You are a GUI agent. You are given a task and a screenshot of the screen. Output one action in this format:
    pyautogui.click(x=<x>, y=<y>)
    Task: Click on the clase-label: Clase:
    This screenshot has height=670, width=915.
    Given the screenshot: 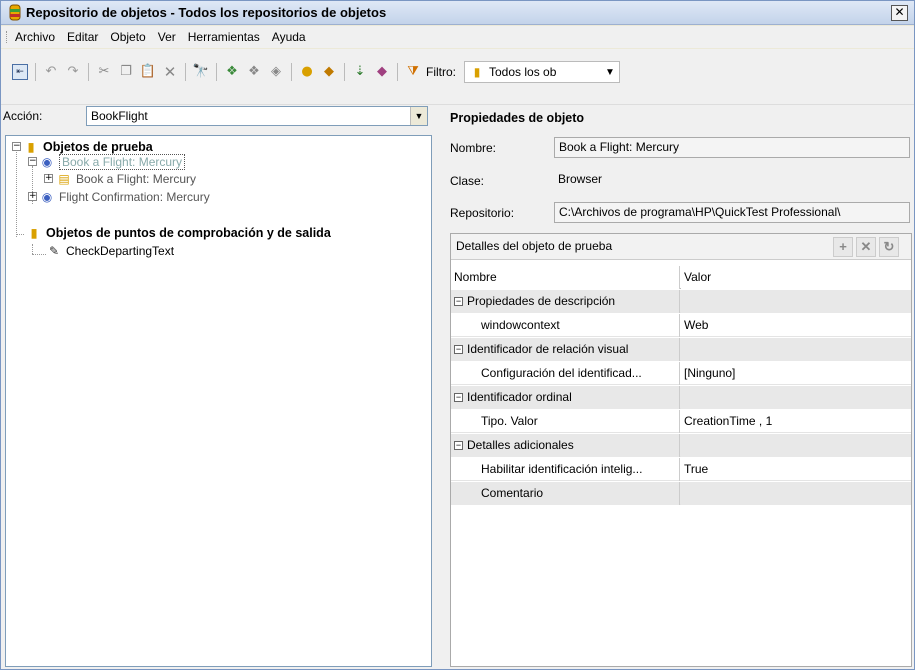 What is the action you would take?
    pyautogui.click(x=467, y=181)
    